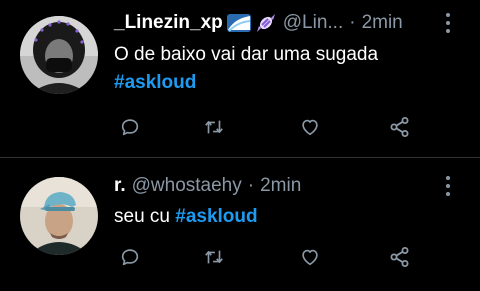 This screenshot has height=291, width=480. Describe the element at coordinates (168, 23) in the screenshot. I see `display-name: _Linezin_xp` at that location.